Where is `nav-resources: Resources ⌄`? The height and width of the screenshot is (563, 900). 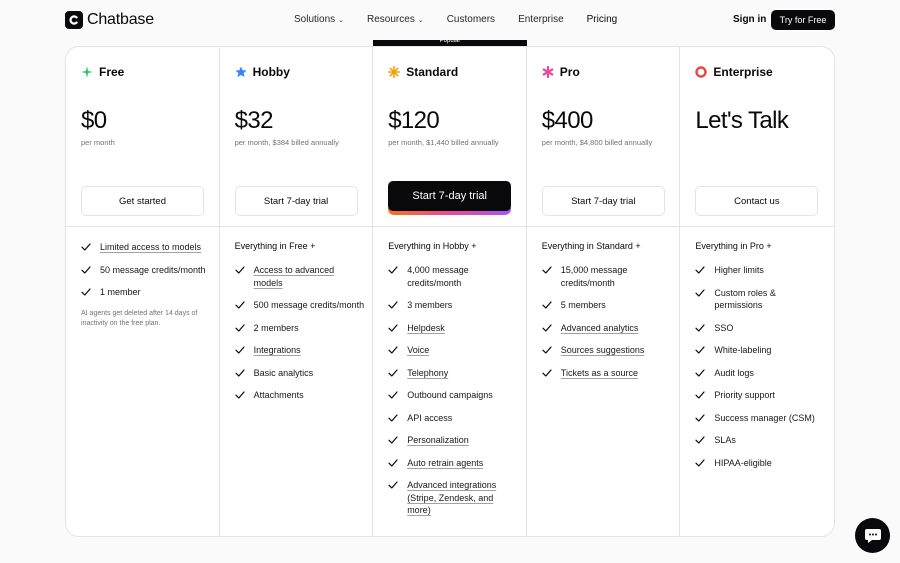
nav-resources: Resources ⌄ is located at coordinates (395, 19).